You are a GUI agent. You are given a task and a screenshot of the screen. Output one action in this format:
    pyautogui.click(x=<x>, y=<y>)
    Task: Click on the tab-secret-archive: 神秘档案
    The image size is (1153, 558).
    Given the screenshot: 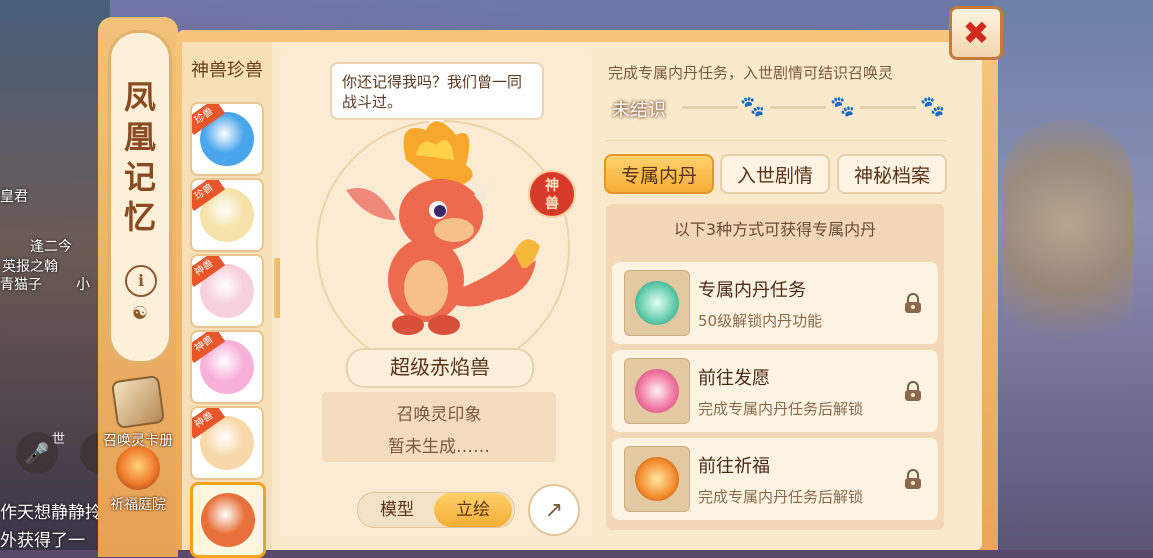 What is the action you would take?
    pyautogui.click(x=892, y=174)
    